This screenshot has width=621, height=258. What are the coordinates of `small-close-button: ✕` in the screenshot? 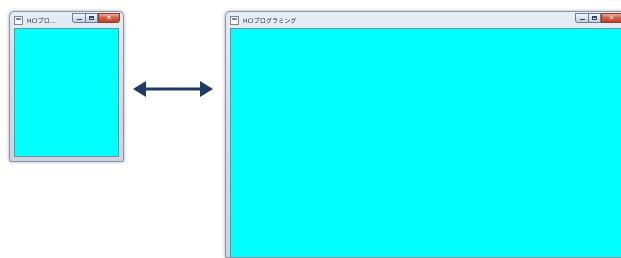 It's located at (109, 18).